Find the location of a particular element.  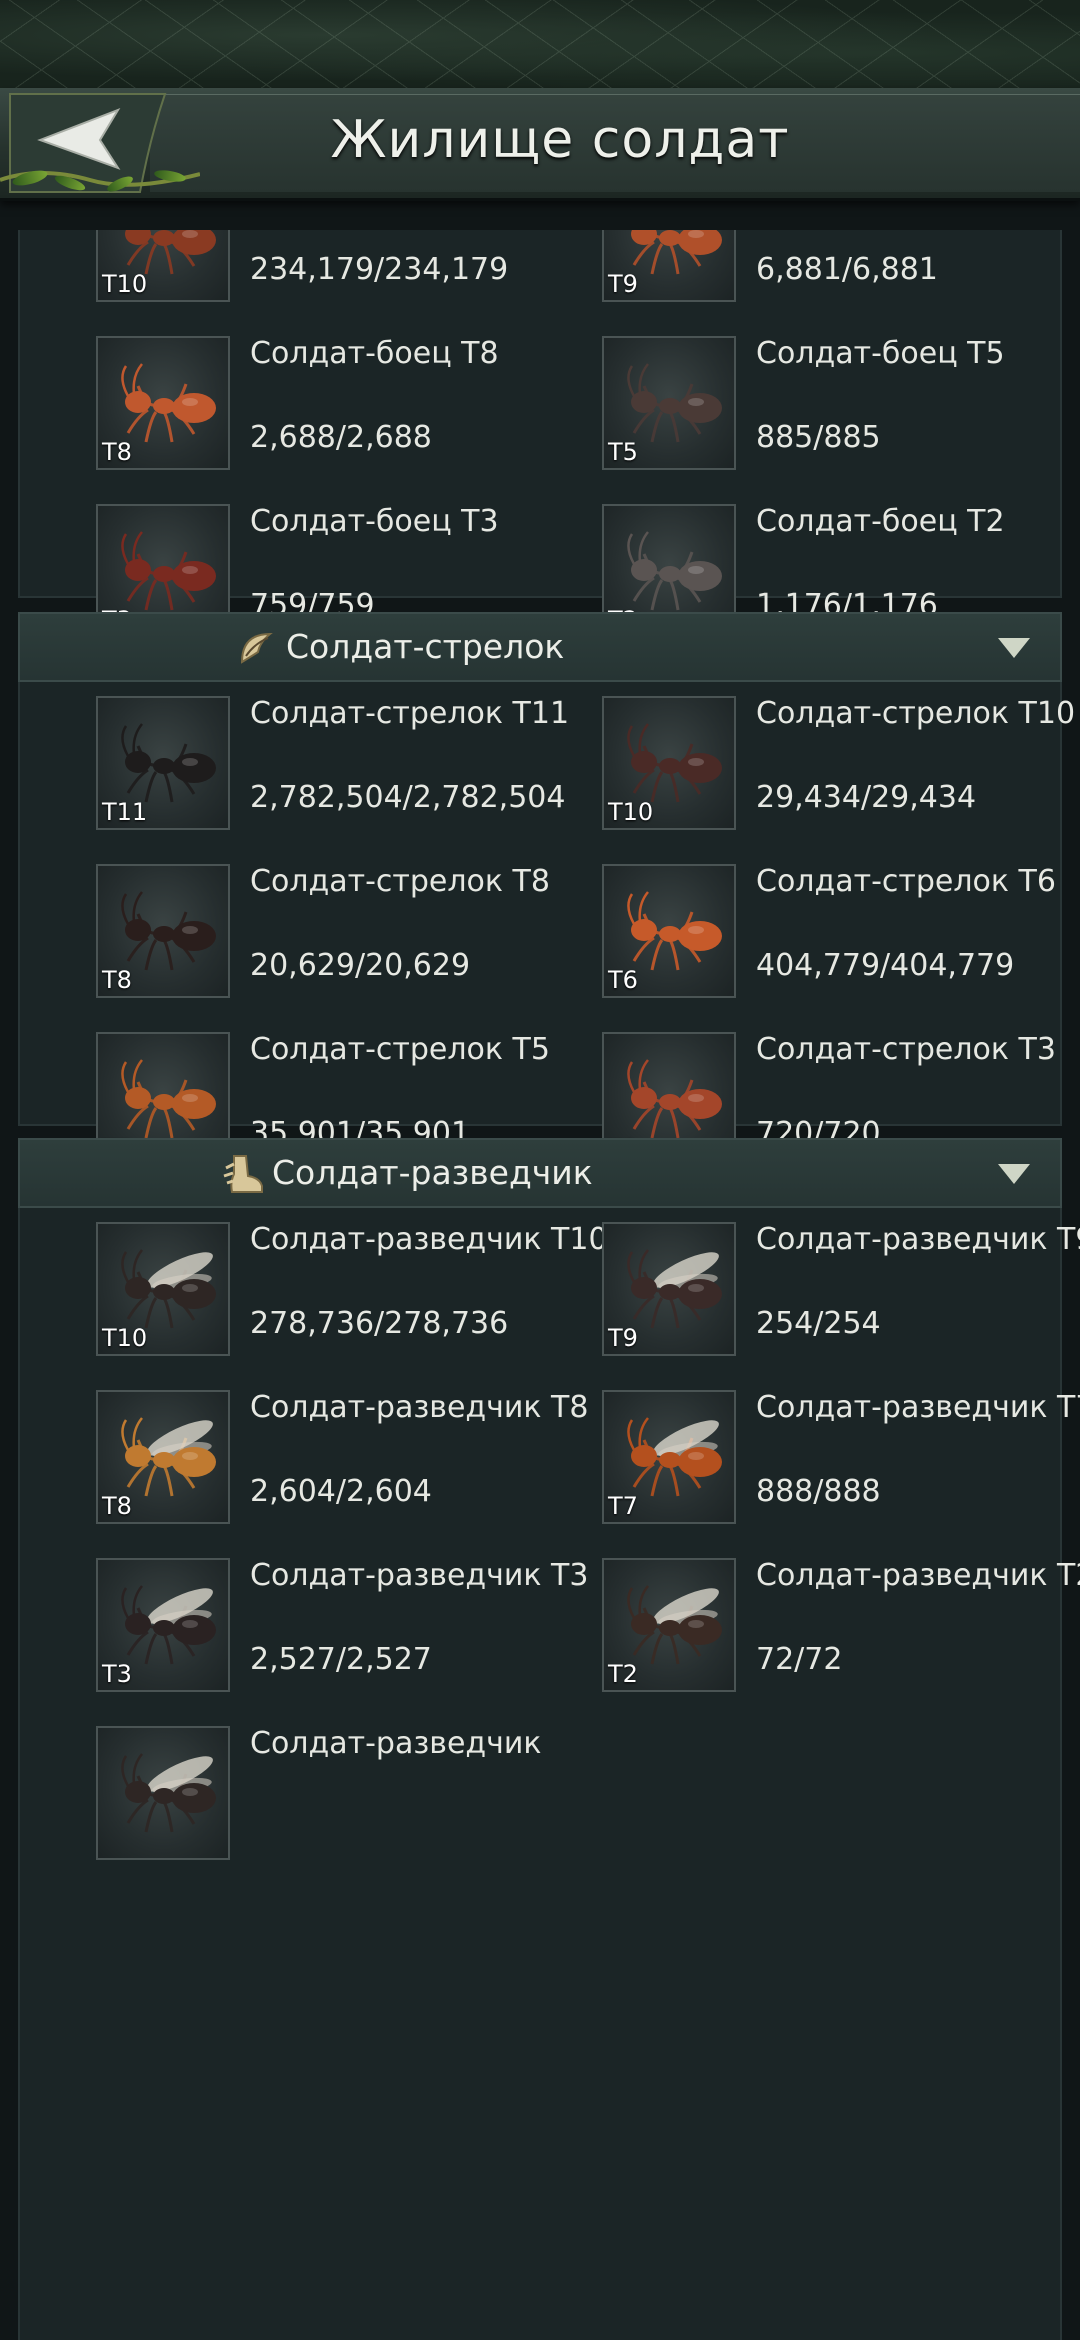

top-status-area is located at coordinates (540, 44).